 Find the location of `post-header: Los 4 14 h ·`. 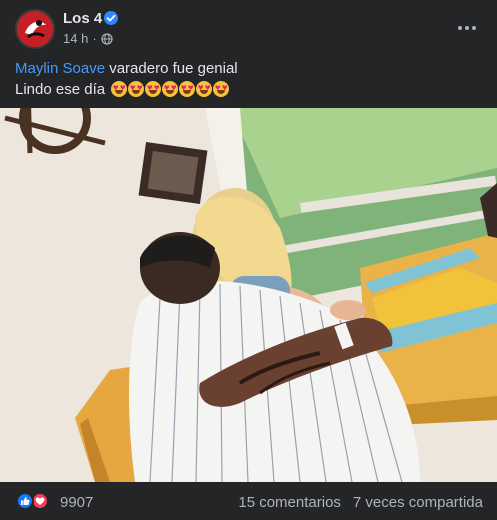

post-header: Los 4 14 h · is located at coordinates (248, 27).